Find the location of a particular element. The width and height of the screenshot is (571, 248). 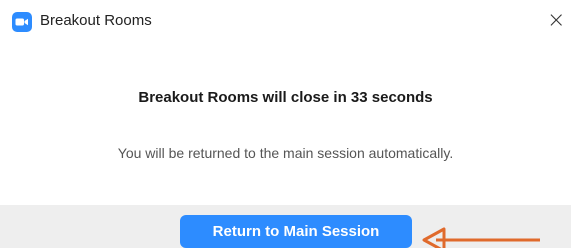

countdown-message: Breakout Rooms will close in 33 seconds is located at coordinates (285, 97).